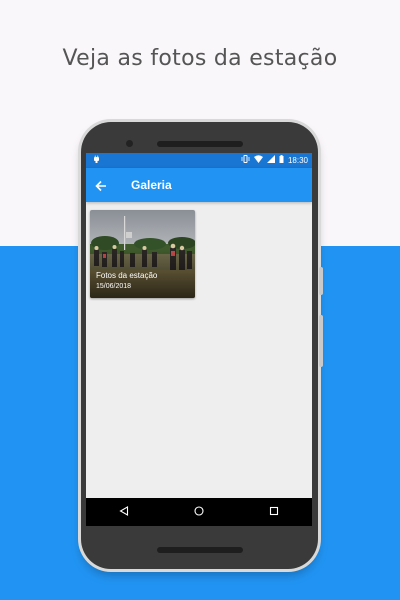 The height and width of the screenshot is (600, 400). Describe the element at coordinates (270, 160) in the screenshot. I see `signal-icon` at that location.